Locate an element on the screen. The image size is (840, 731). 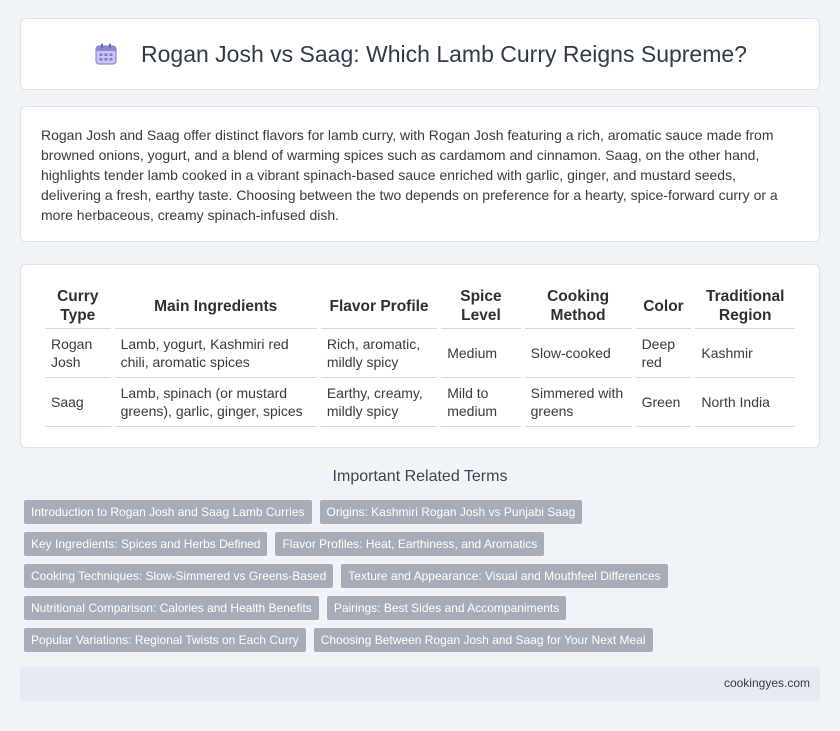
table-cell: Green is located at coordinates (663, 402).